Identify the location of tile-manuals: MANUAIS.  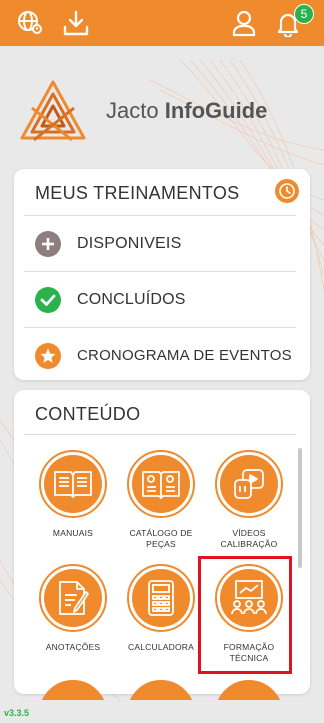
(73, 505).